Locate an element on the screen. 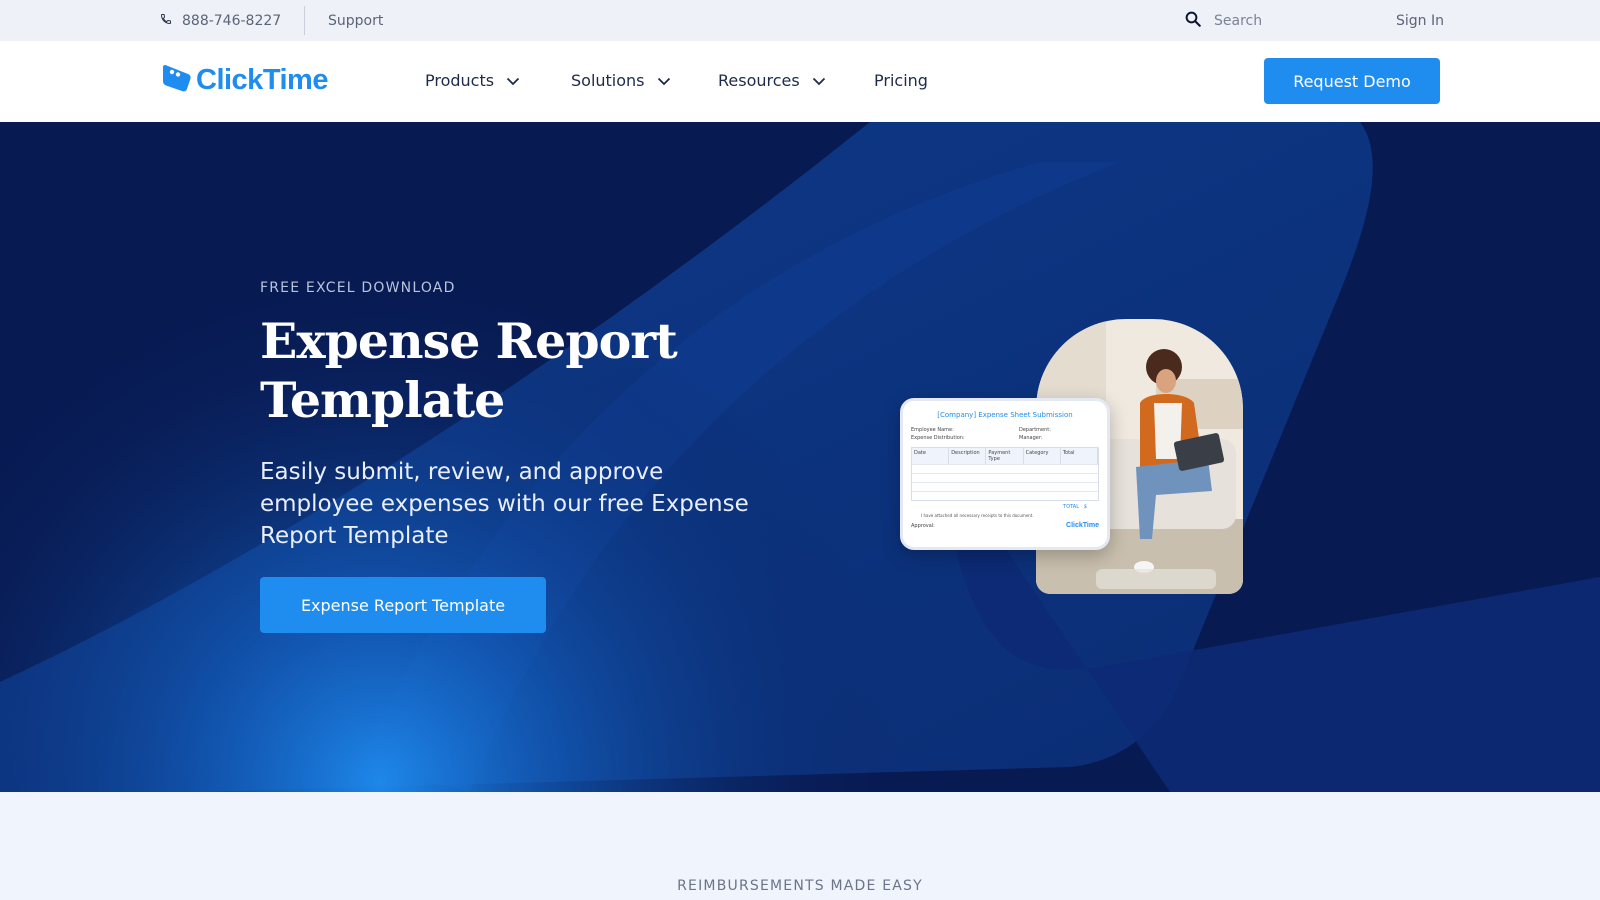 The image size is (1600, 900). sheet-approval-label: Approval: is located at coordinates (923, 525).